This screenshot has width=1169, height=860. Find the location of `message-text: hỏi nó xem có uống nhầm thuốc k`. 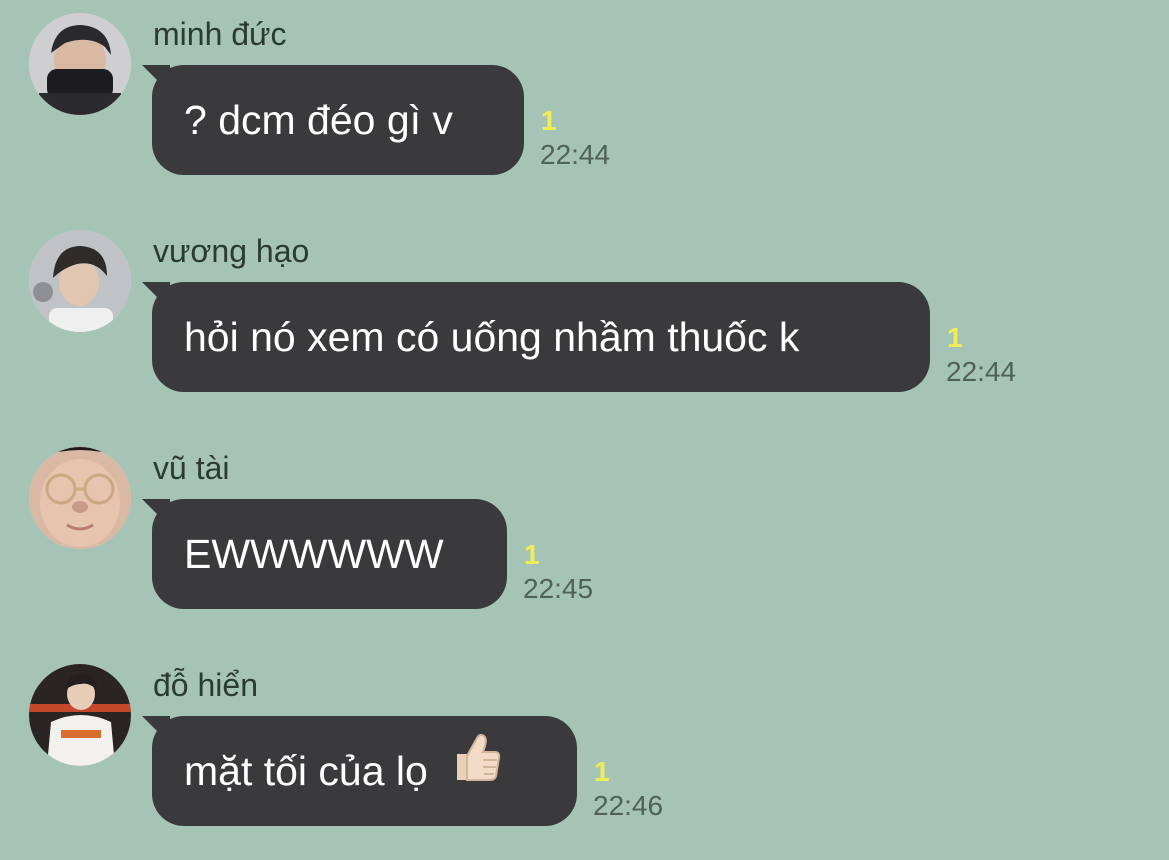

message-text: hỏi nó xem có uống nhầm thuốc k is located at coordinates (492, 337).